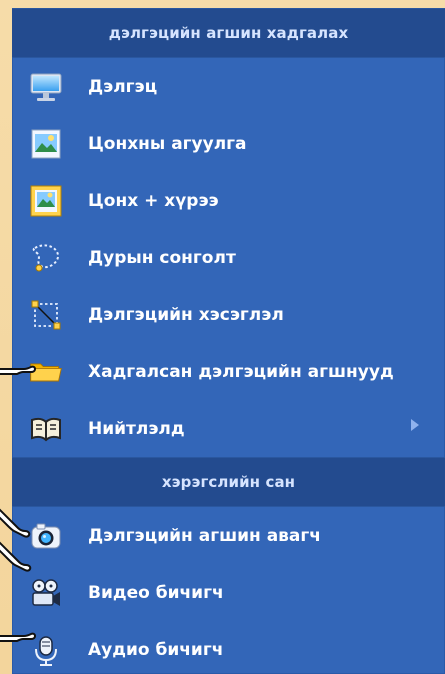  Describe the element at coordinates (186, 315) in the screenshot. I see `menu-item-label: Дэлгэцийн хэсэглэл` at that location.